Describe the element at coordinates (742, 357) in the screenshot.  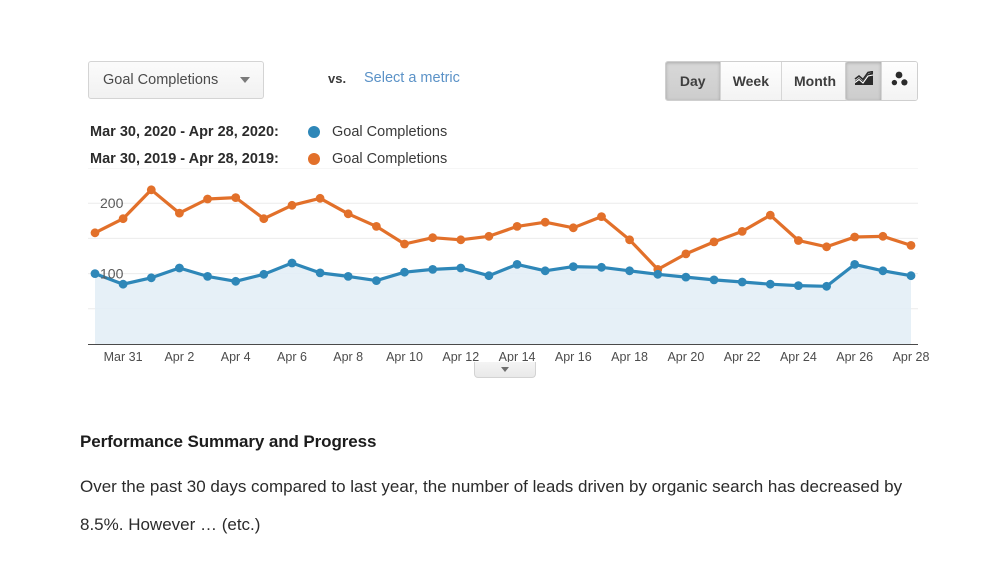
I see `x-axis-tick-label: Apr 22` at that location.